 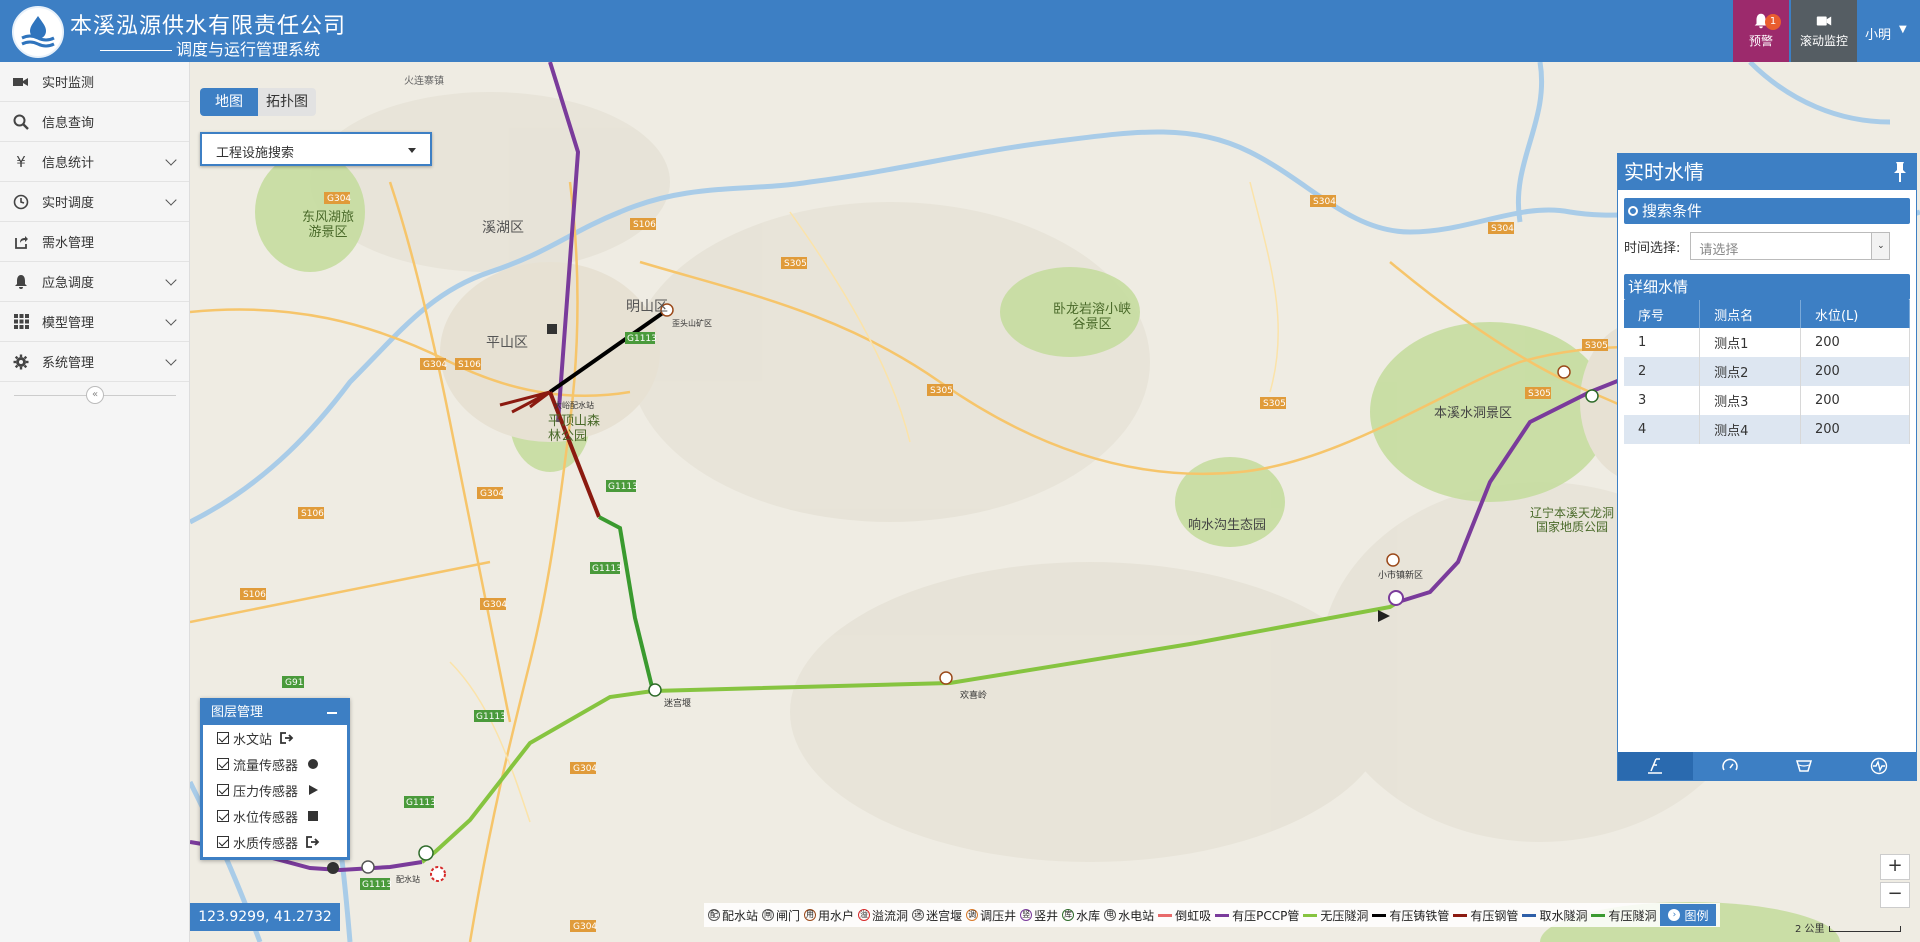 I want to click on legend-item: 竖竖井, so click(x=1039, y=915).